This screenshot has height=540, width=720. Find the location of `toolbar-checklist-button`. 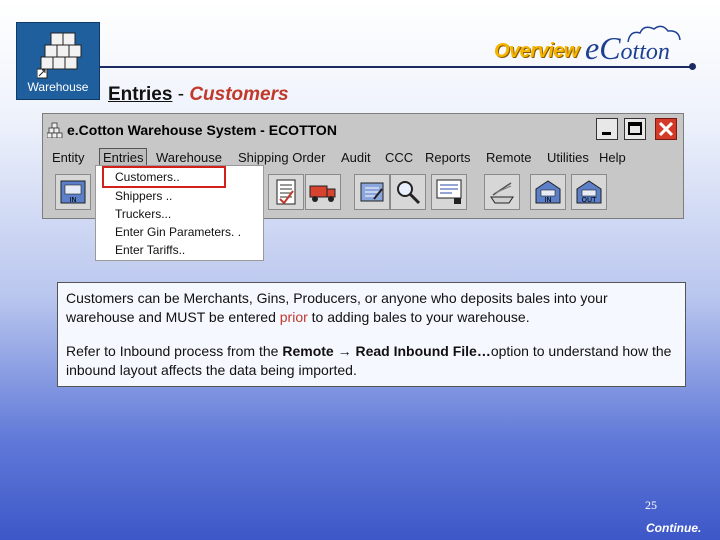

toolbar-checklist-button is located at coordinates (286, 192).